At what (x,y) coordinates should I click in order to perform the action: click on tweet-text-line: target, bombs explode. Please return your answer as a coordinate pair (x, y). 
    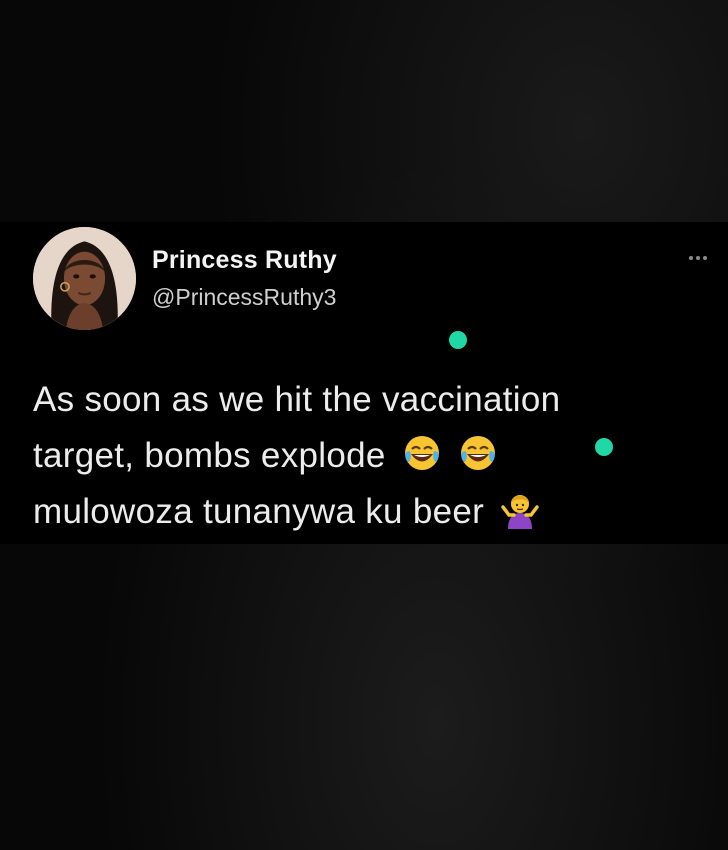
    Looking at the image, I should click on (373, 456).